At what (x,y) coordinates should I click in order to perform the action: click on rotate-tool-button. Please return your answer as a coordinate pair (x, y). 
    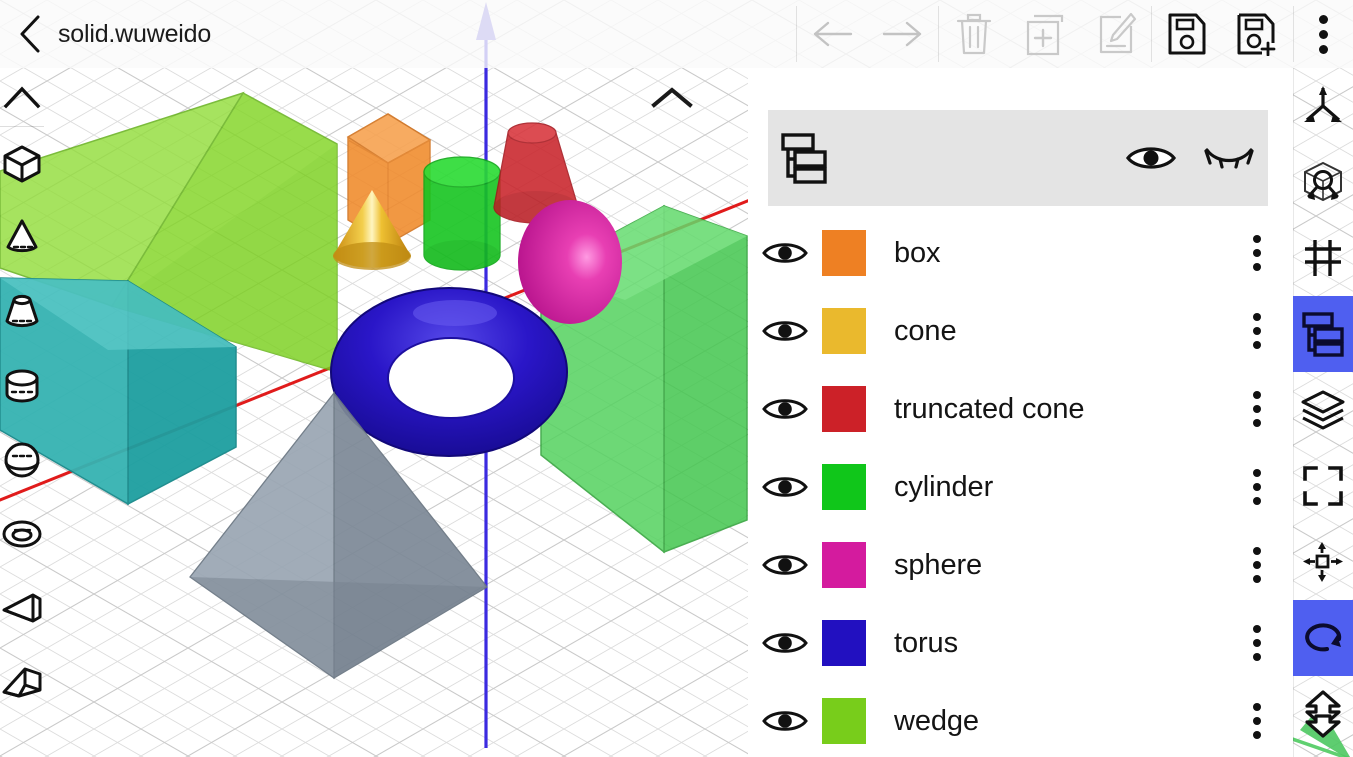
    Looking at the image, I should click on (1323, 638).